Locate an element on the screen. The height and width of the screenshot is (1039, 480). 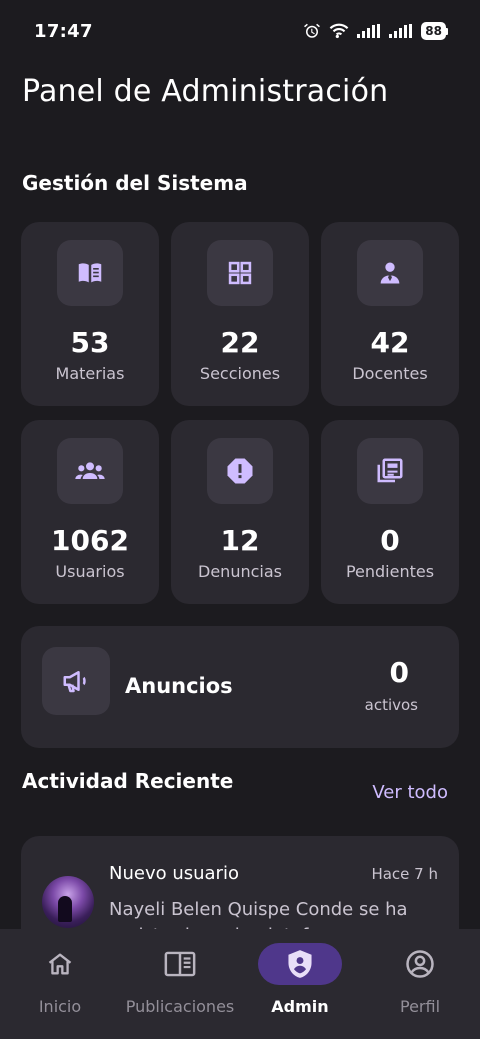
book-icon is located at coordinates (90, 273).